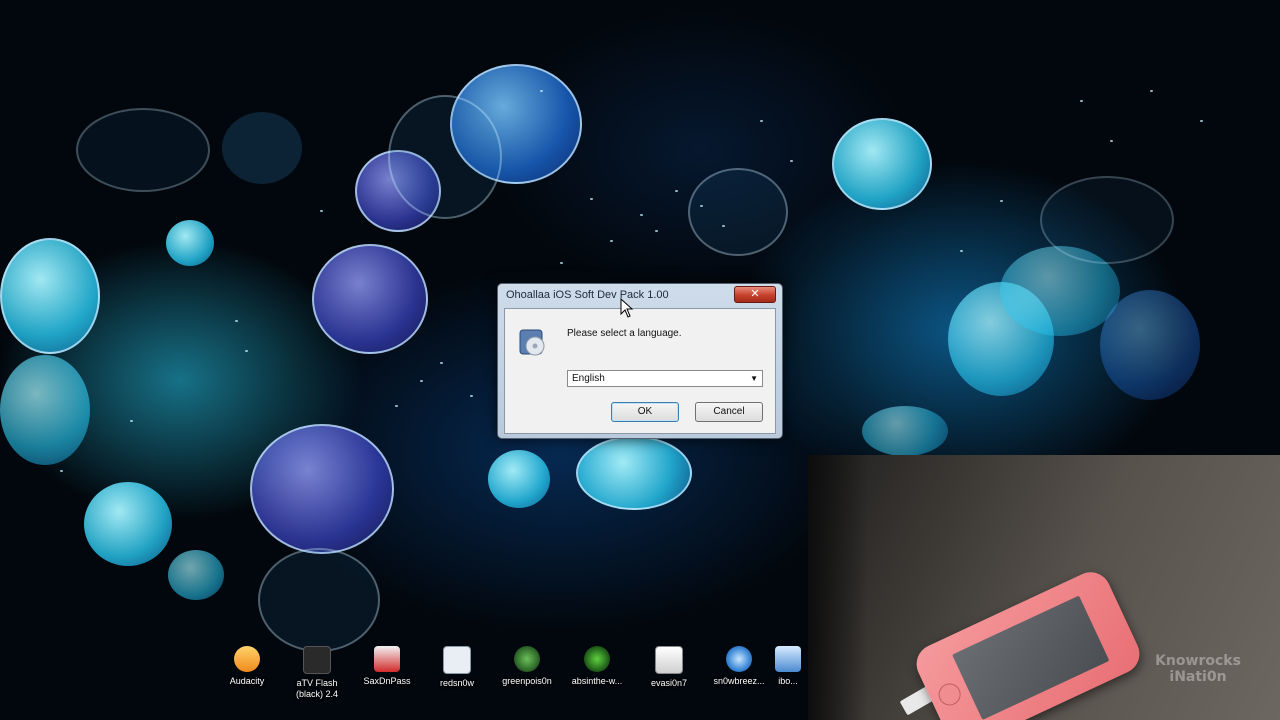 The width and height of the screenshot is (1280, 720). I want to click on desktop-icon-greenpois0n: greenpois0n, so click(527, 666).